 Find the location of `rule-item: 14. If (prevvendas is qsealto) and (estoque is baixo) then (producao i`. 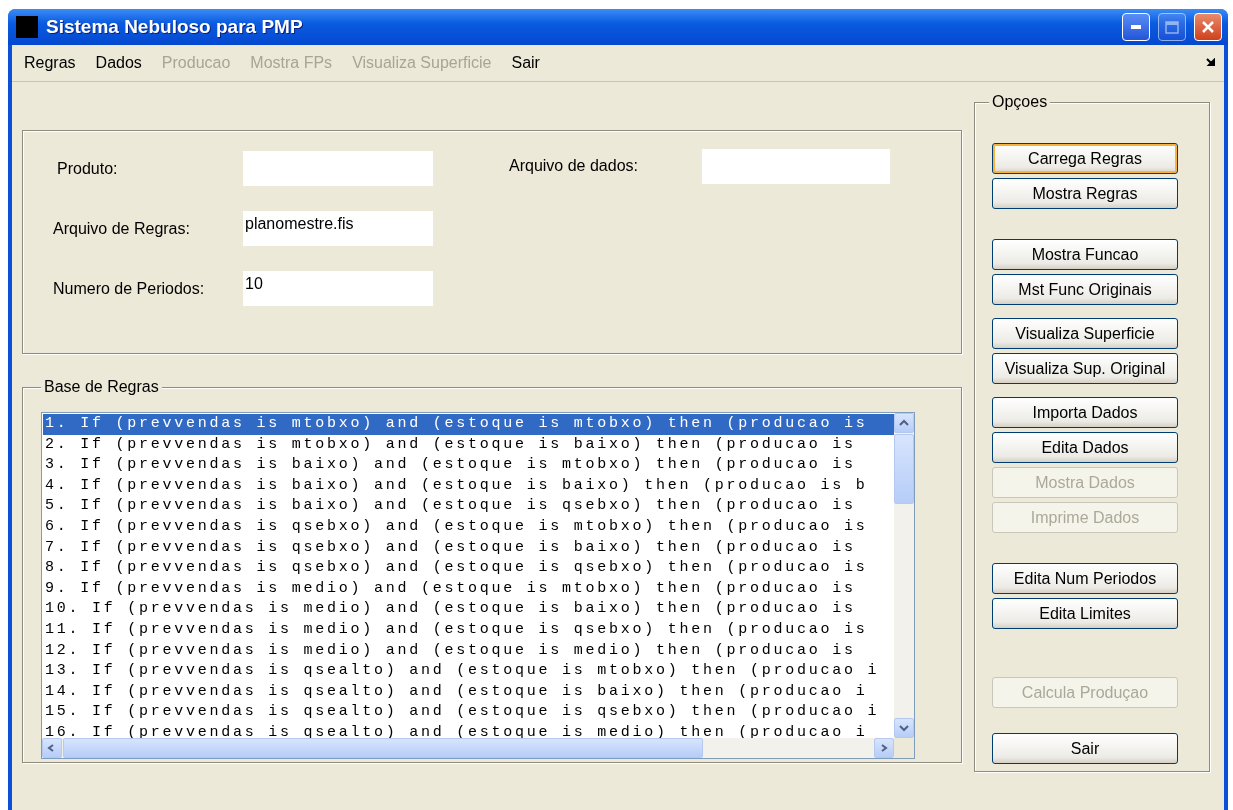

rule-item: 14. If (prevvendas is qsealto) and (estoque is baixo) then (producao i is located at coordinates (468, 692).